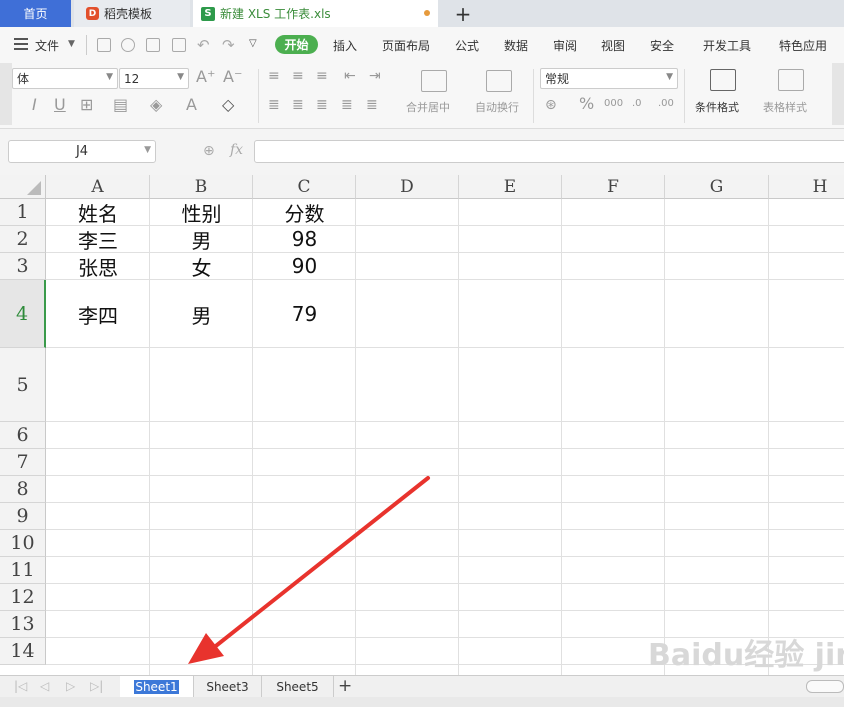  I want to click on add-sheet-button: +, so click(345, 686).